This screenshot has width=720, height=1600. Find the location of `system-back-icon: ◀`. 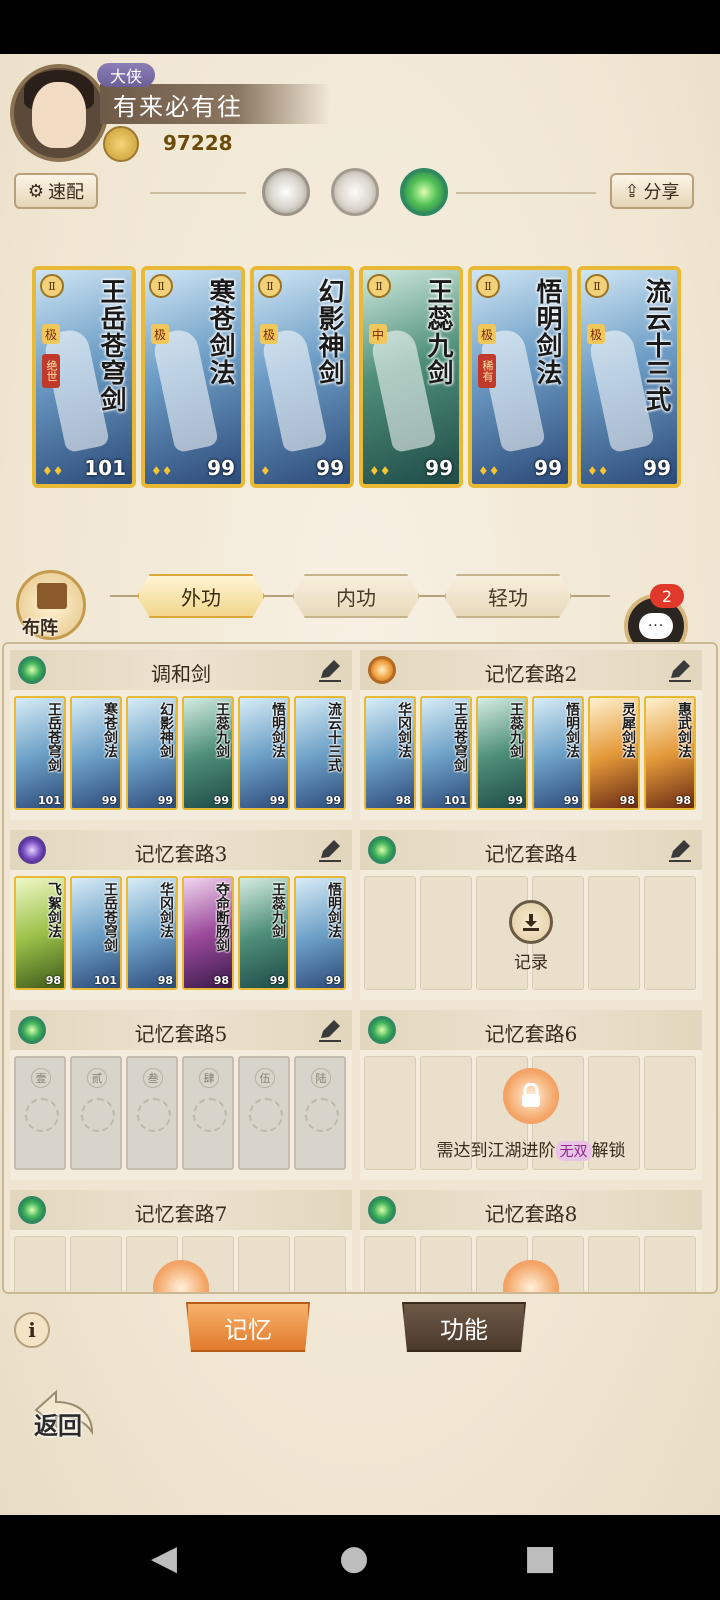

system-back-icon: ◀ is located at coordinates (164, 1558).